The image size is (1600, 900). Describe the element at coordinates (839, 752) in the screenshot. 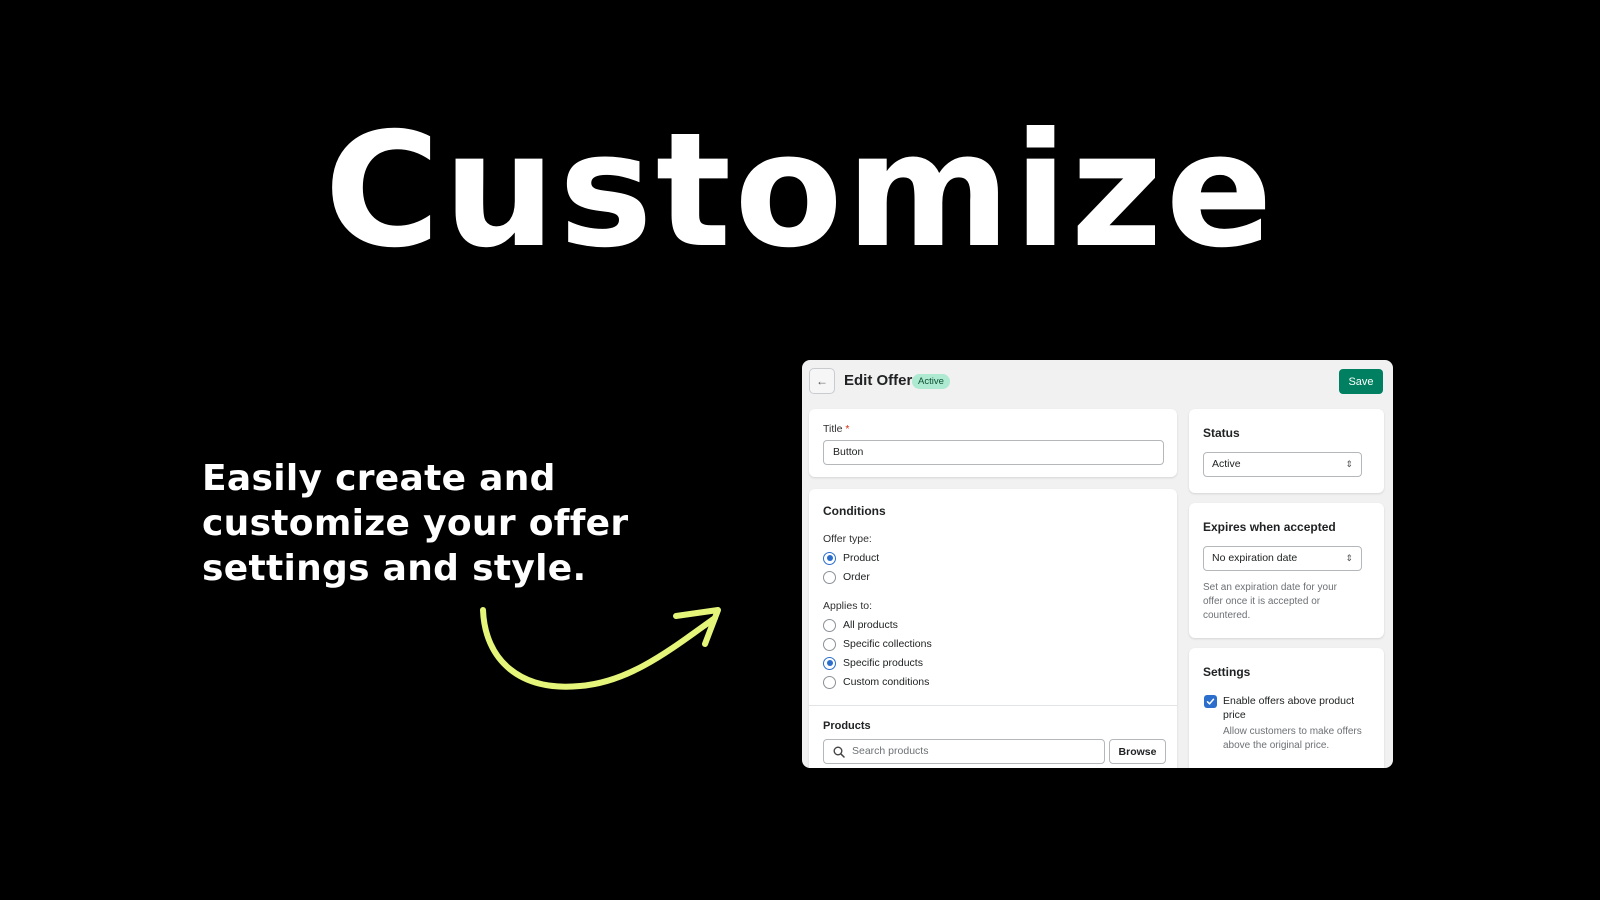

I see `search-icon` at that location.